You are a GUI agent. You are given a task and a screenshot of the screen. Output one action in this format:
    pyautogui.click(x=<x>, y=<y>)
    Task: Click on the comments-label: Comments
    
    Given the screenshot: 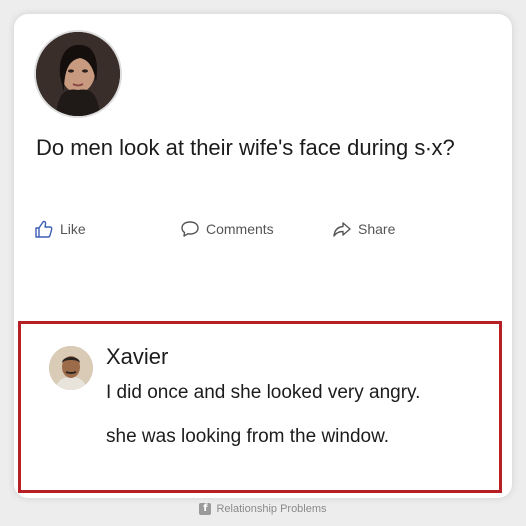 What is the action you would take?
    pyautogui.click(x=240, y=229)
    